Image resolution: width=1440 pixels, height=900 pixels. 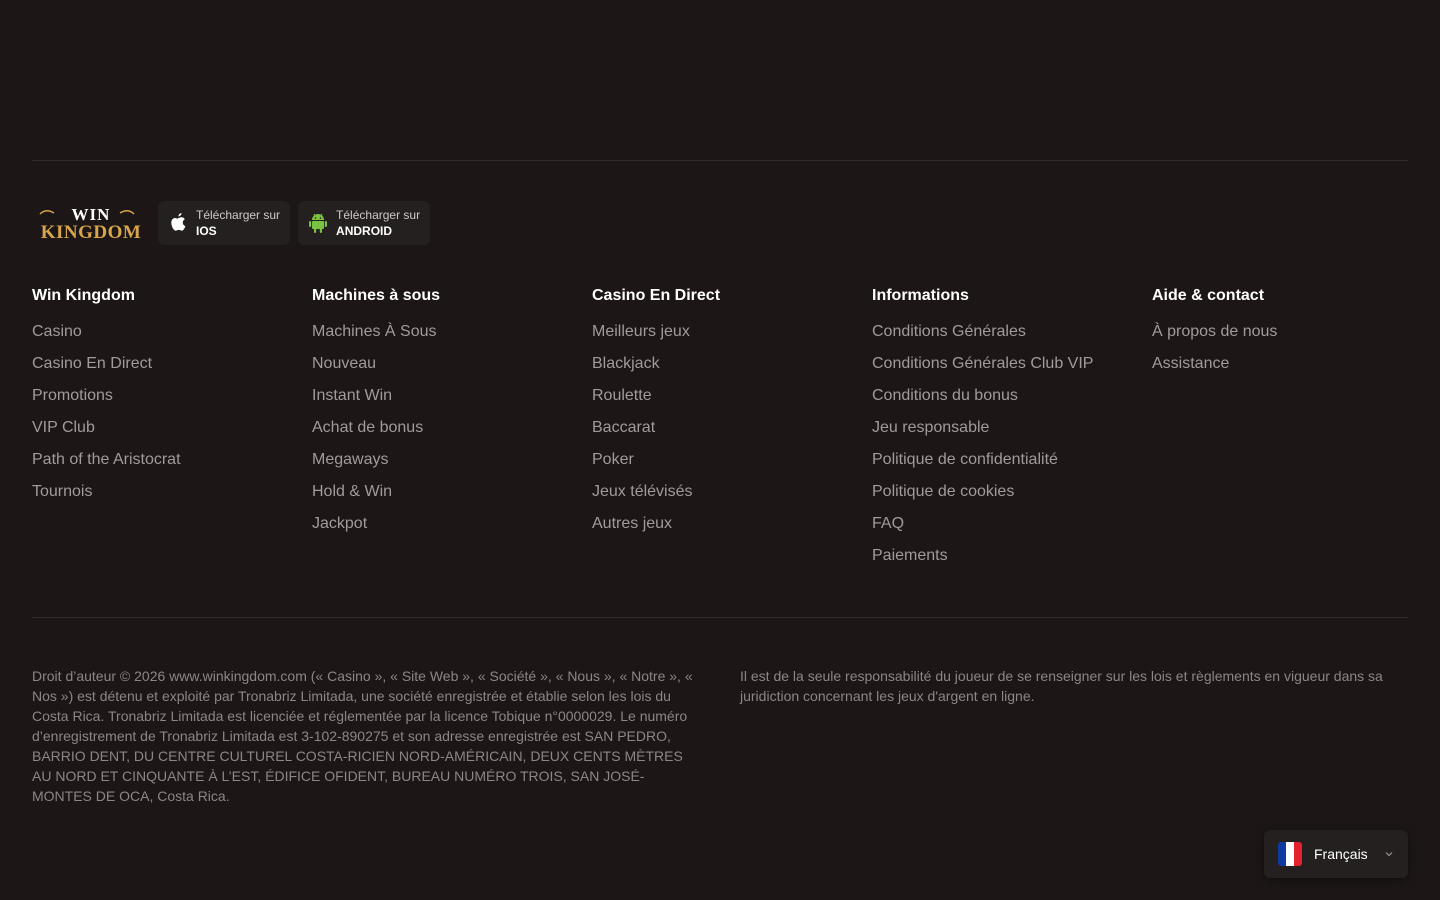 What do you see at coordinates (452, 492) in the screenshot?
I see `footer-link: Hold & Win` at bounding box center [452, 492].